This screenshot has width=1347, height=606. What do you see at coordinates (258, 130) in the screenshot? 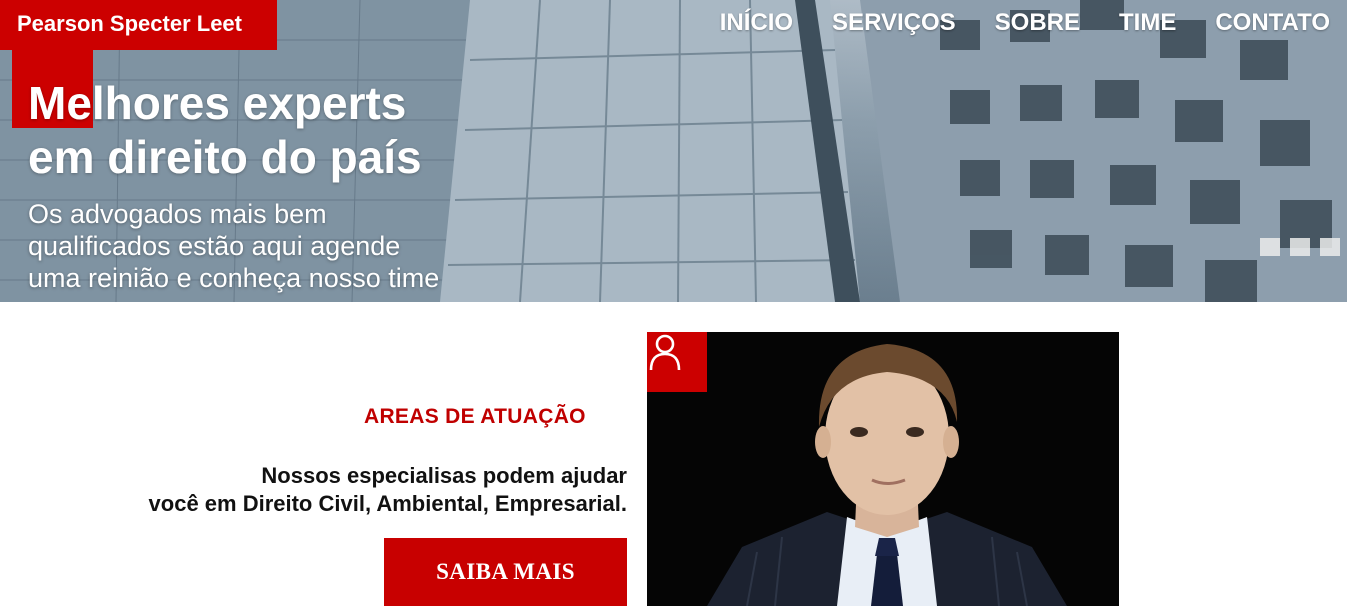
I see `hero-title: Melhores experts em direito do país` at bounding box center [258, 130].